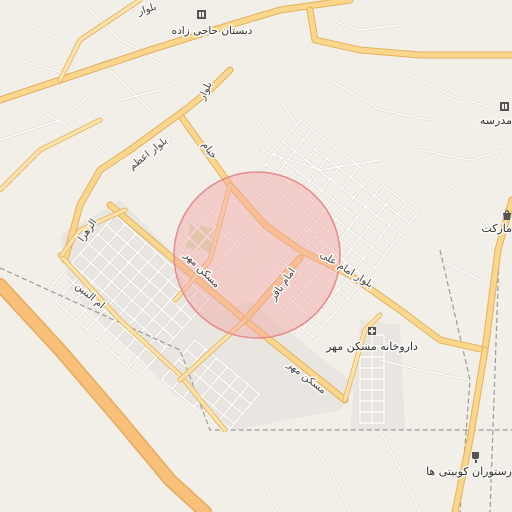 Image resolution: width=512 pixels, height=512 pixels. I want to click on highlight-circle, so click(257, 255).